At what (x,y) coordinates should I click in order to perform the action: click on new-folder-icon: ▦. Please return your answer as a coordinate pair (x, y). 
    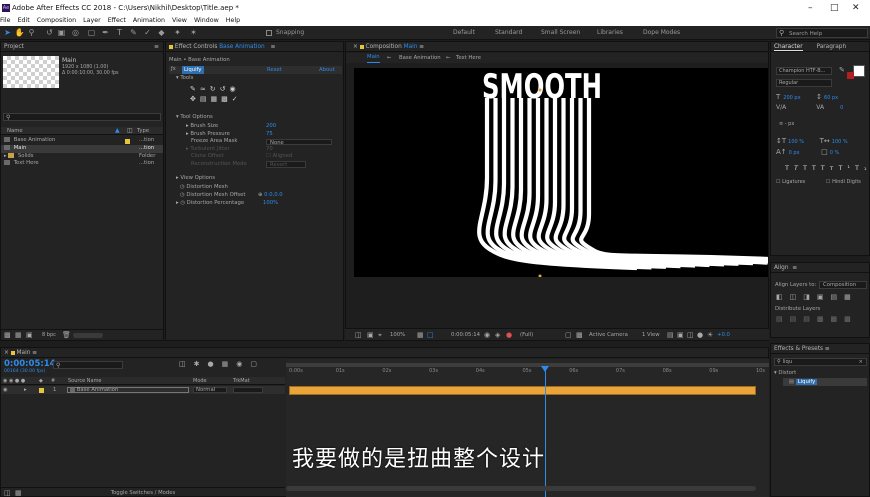
    Looking at the image, I should click on (18, 335).